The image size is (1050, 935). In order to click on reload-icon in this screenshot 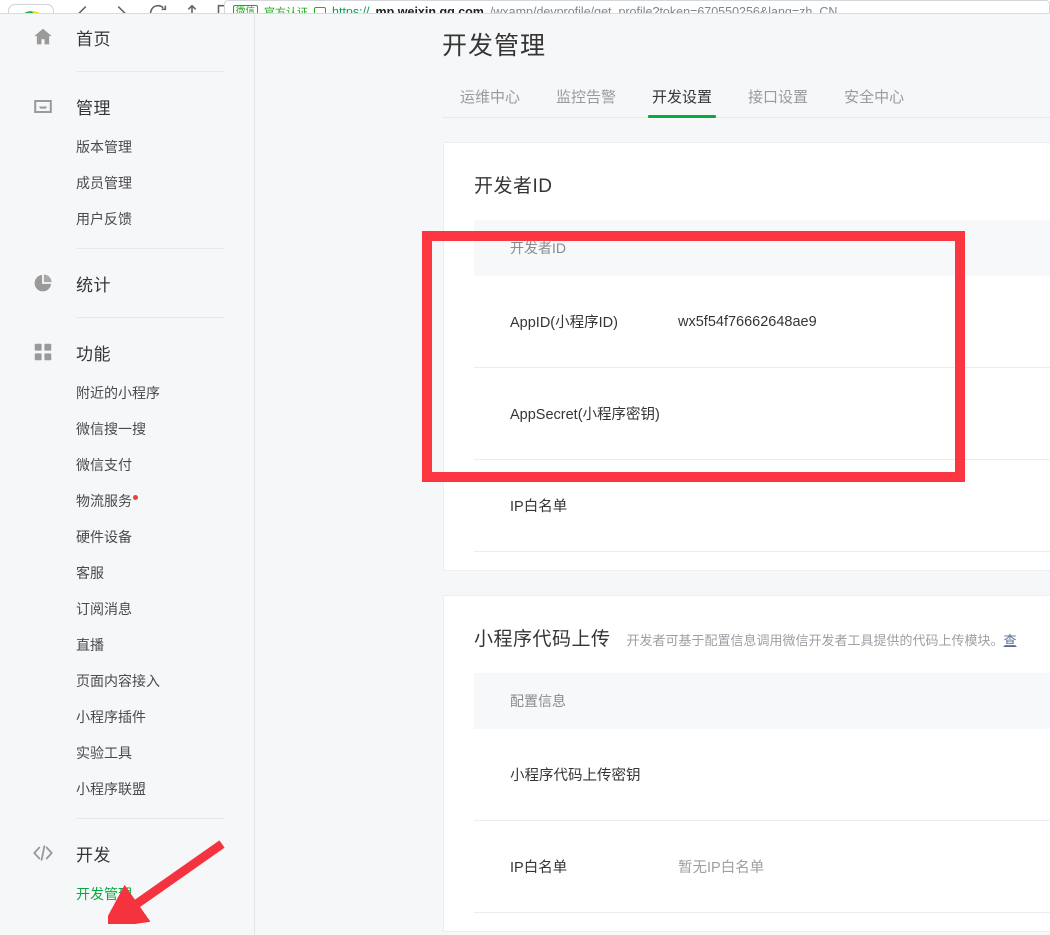, I will do `click(158, 8)`.